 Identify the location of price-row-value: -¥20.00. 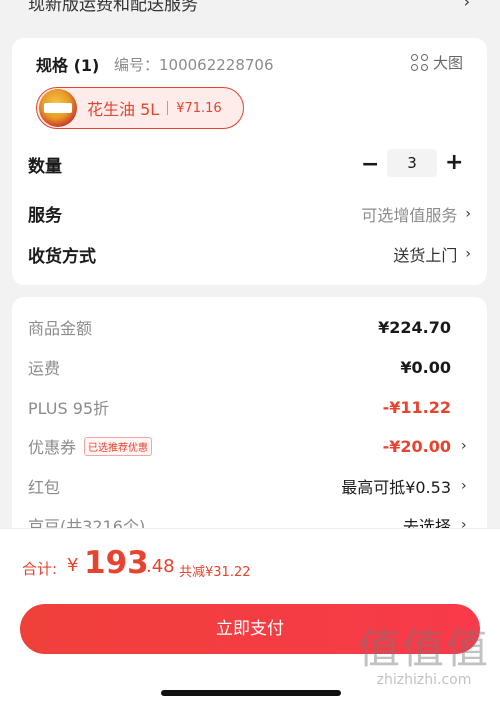
(416, 446).